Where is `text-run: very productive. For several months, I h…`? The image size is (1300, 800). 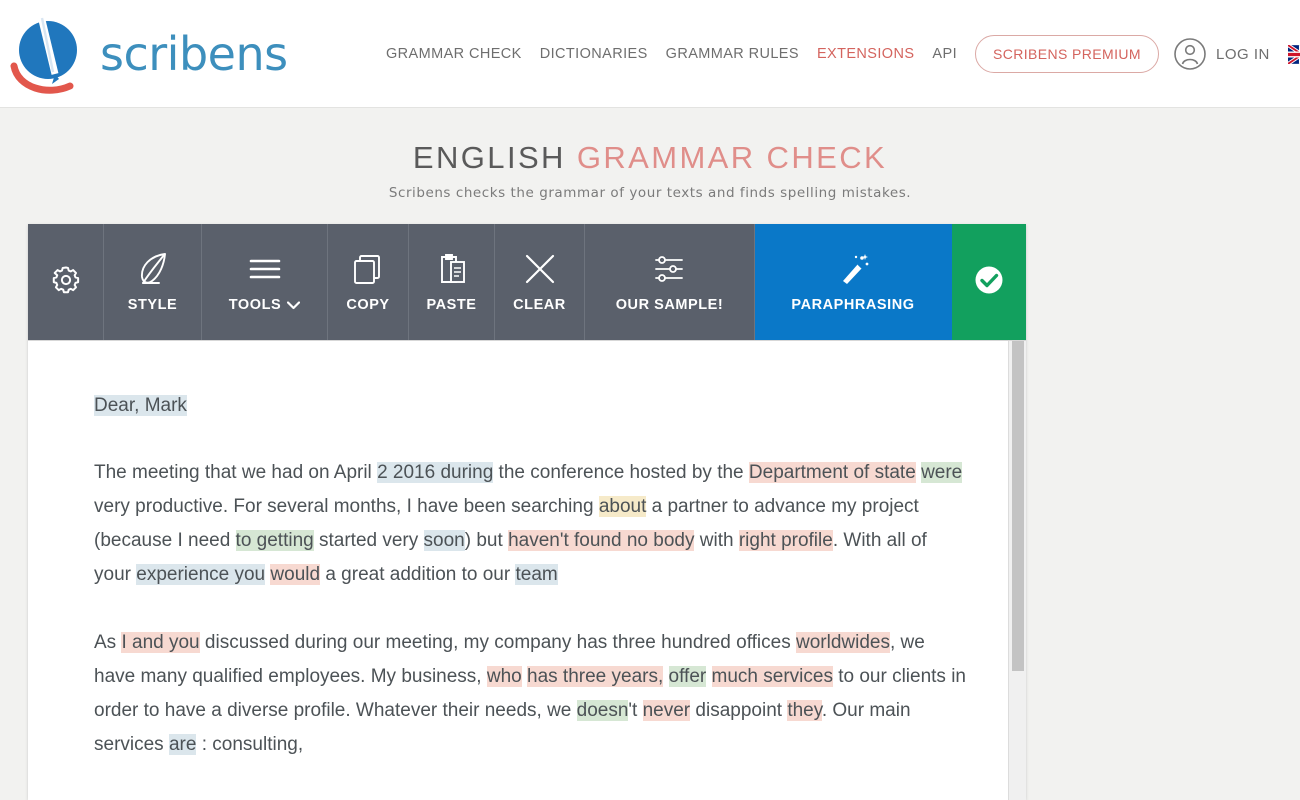
text-run: very productive. For several months, I h… is located at coordinates (346, 506).